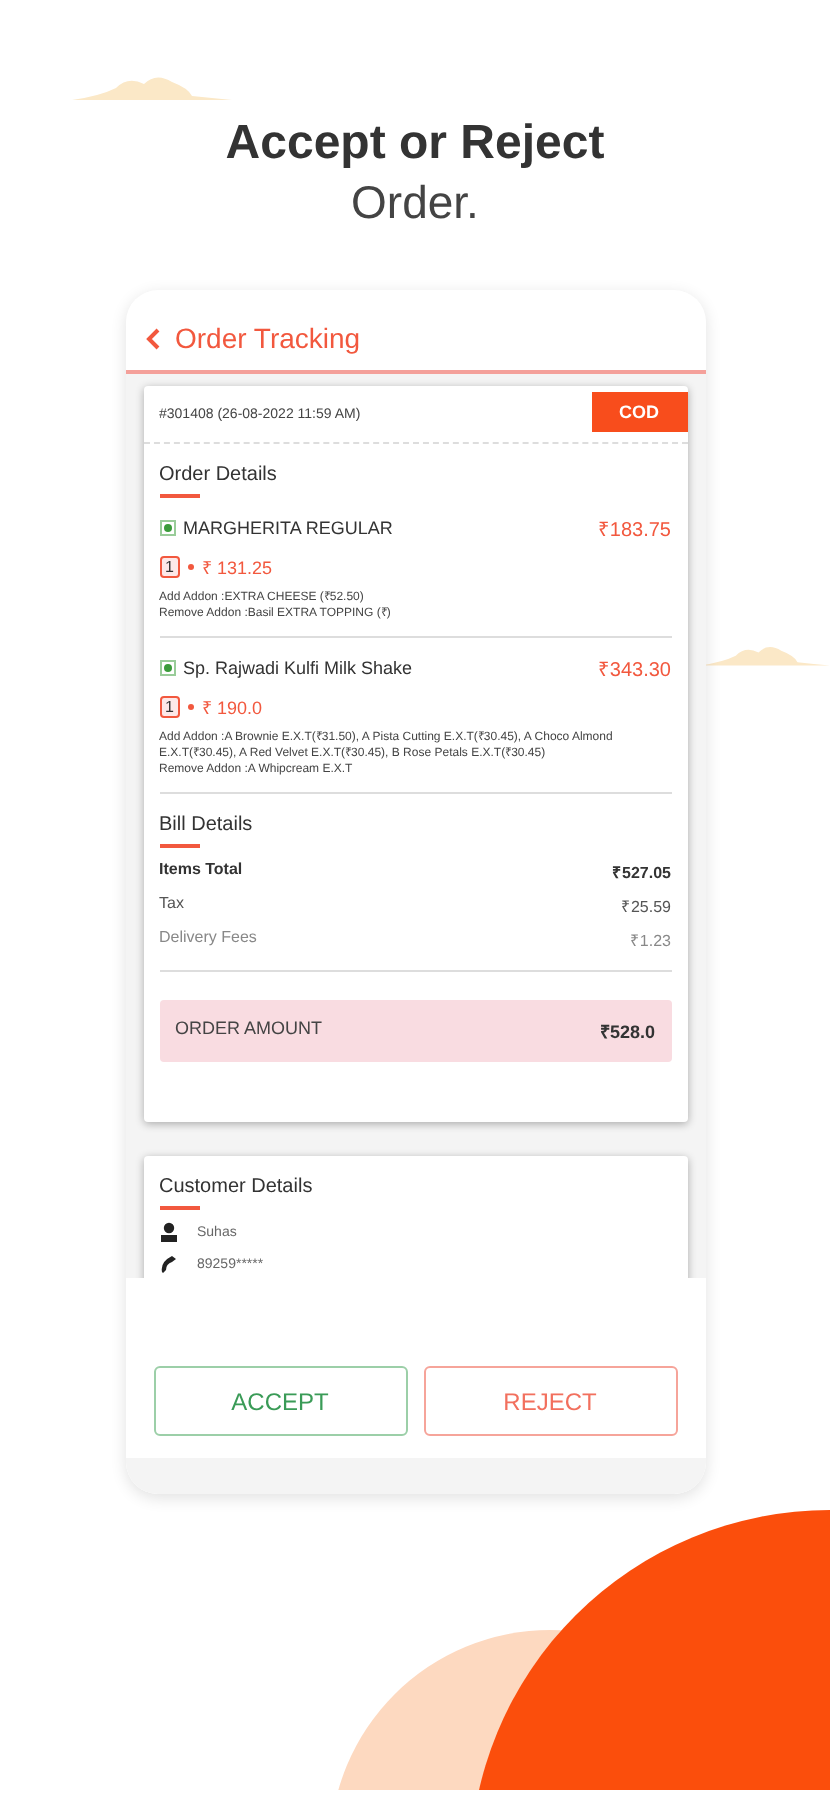 The height and width of the screenshot is (1800, 830). I want to click on bill-label: Tax, so click(171, 905).